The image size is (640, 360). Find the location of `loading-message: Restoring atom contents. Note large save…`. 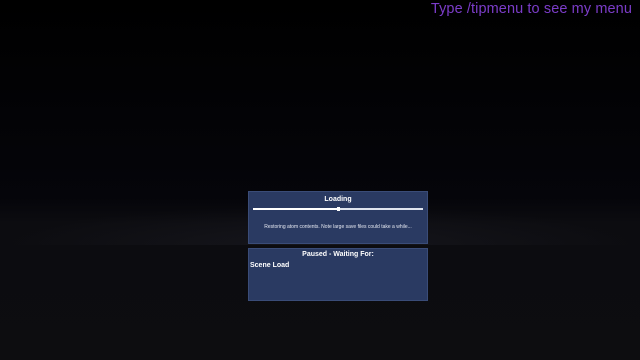

loading-message: Restoring atom contents. Note large save… is located at coordinates (338, 227).